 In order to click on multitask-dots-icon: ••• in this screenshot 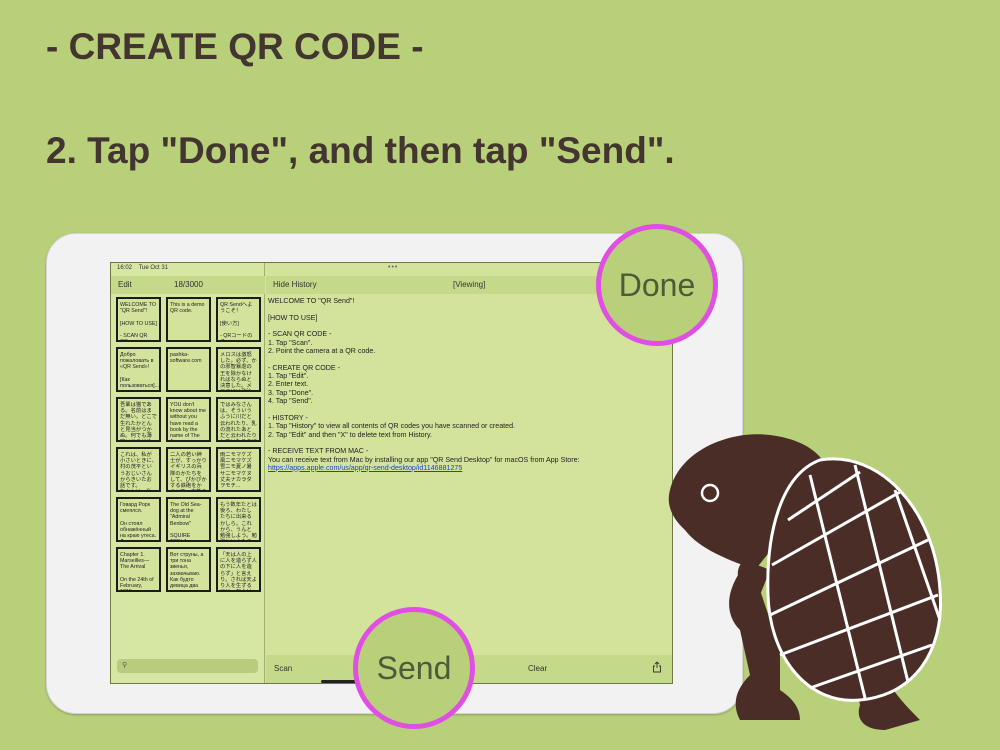, I will do `click(393, 267)`.